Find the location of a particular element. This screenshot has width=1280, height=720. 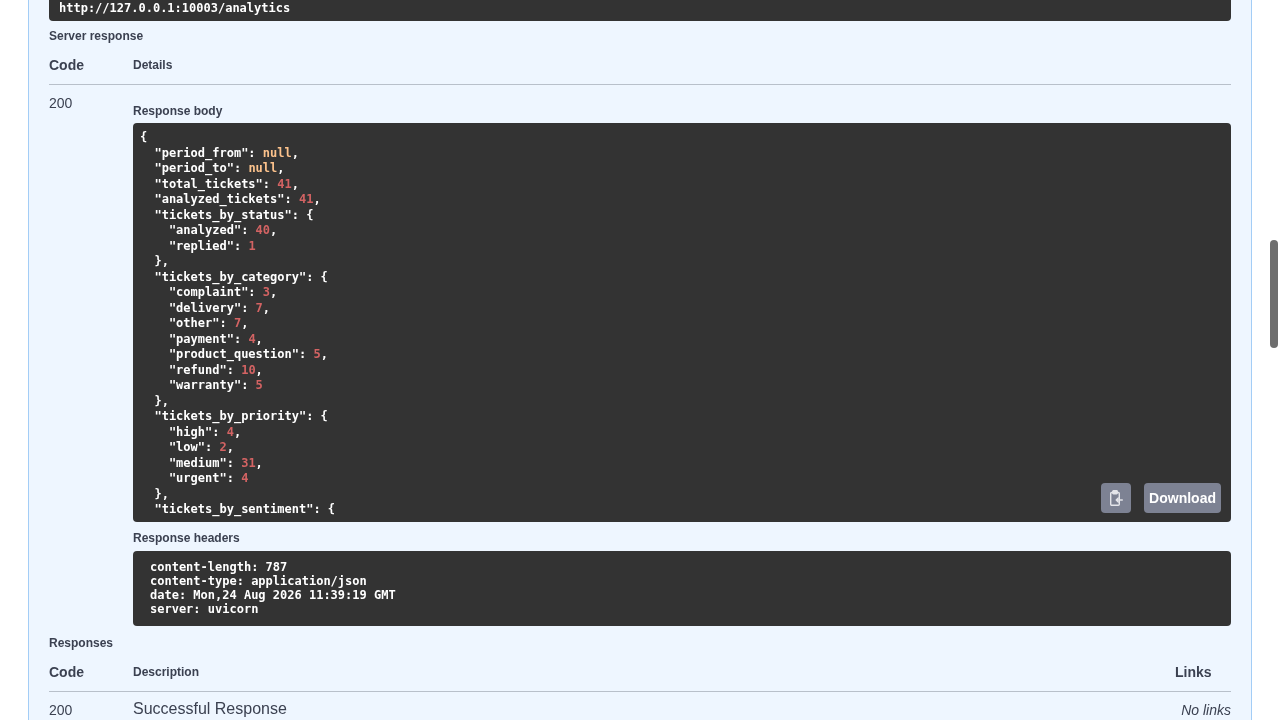

header-line: content-type: application/json is located at coordinates (258, 581).